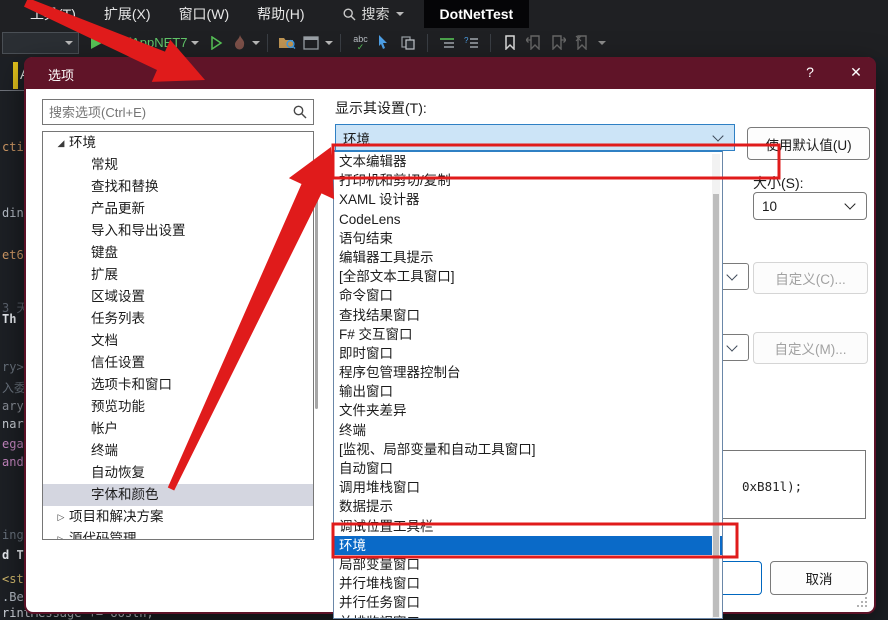  I want to click on dropdown-item: 输出窗口, so click(528, 391).